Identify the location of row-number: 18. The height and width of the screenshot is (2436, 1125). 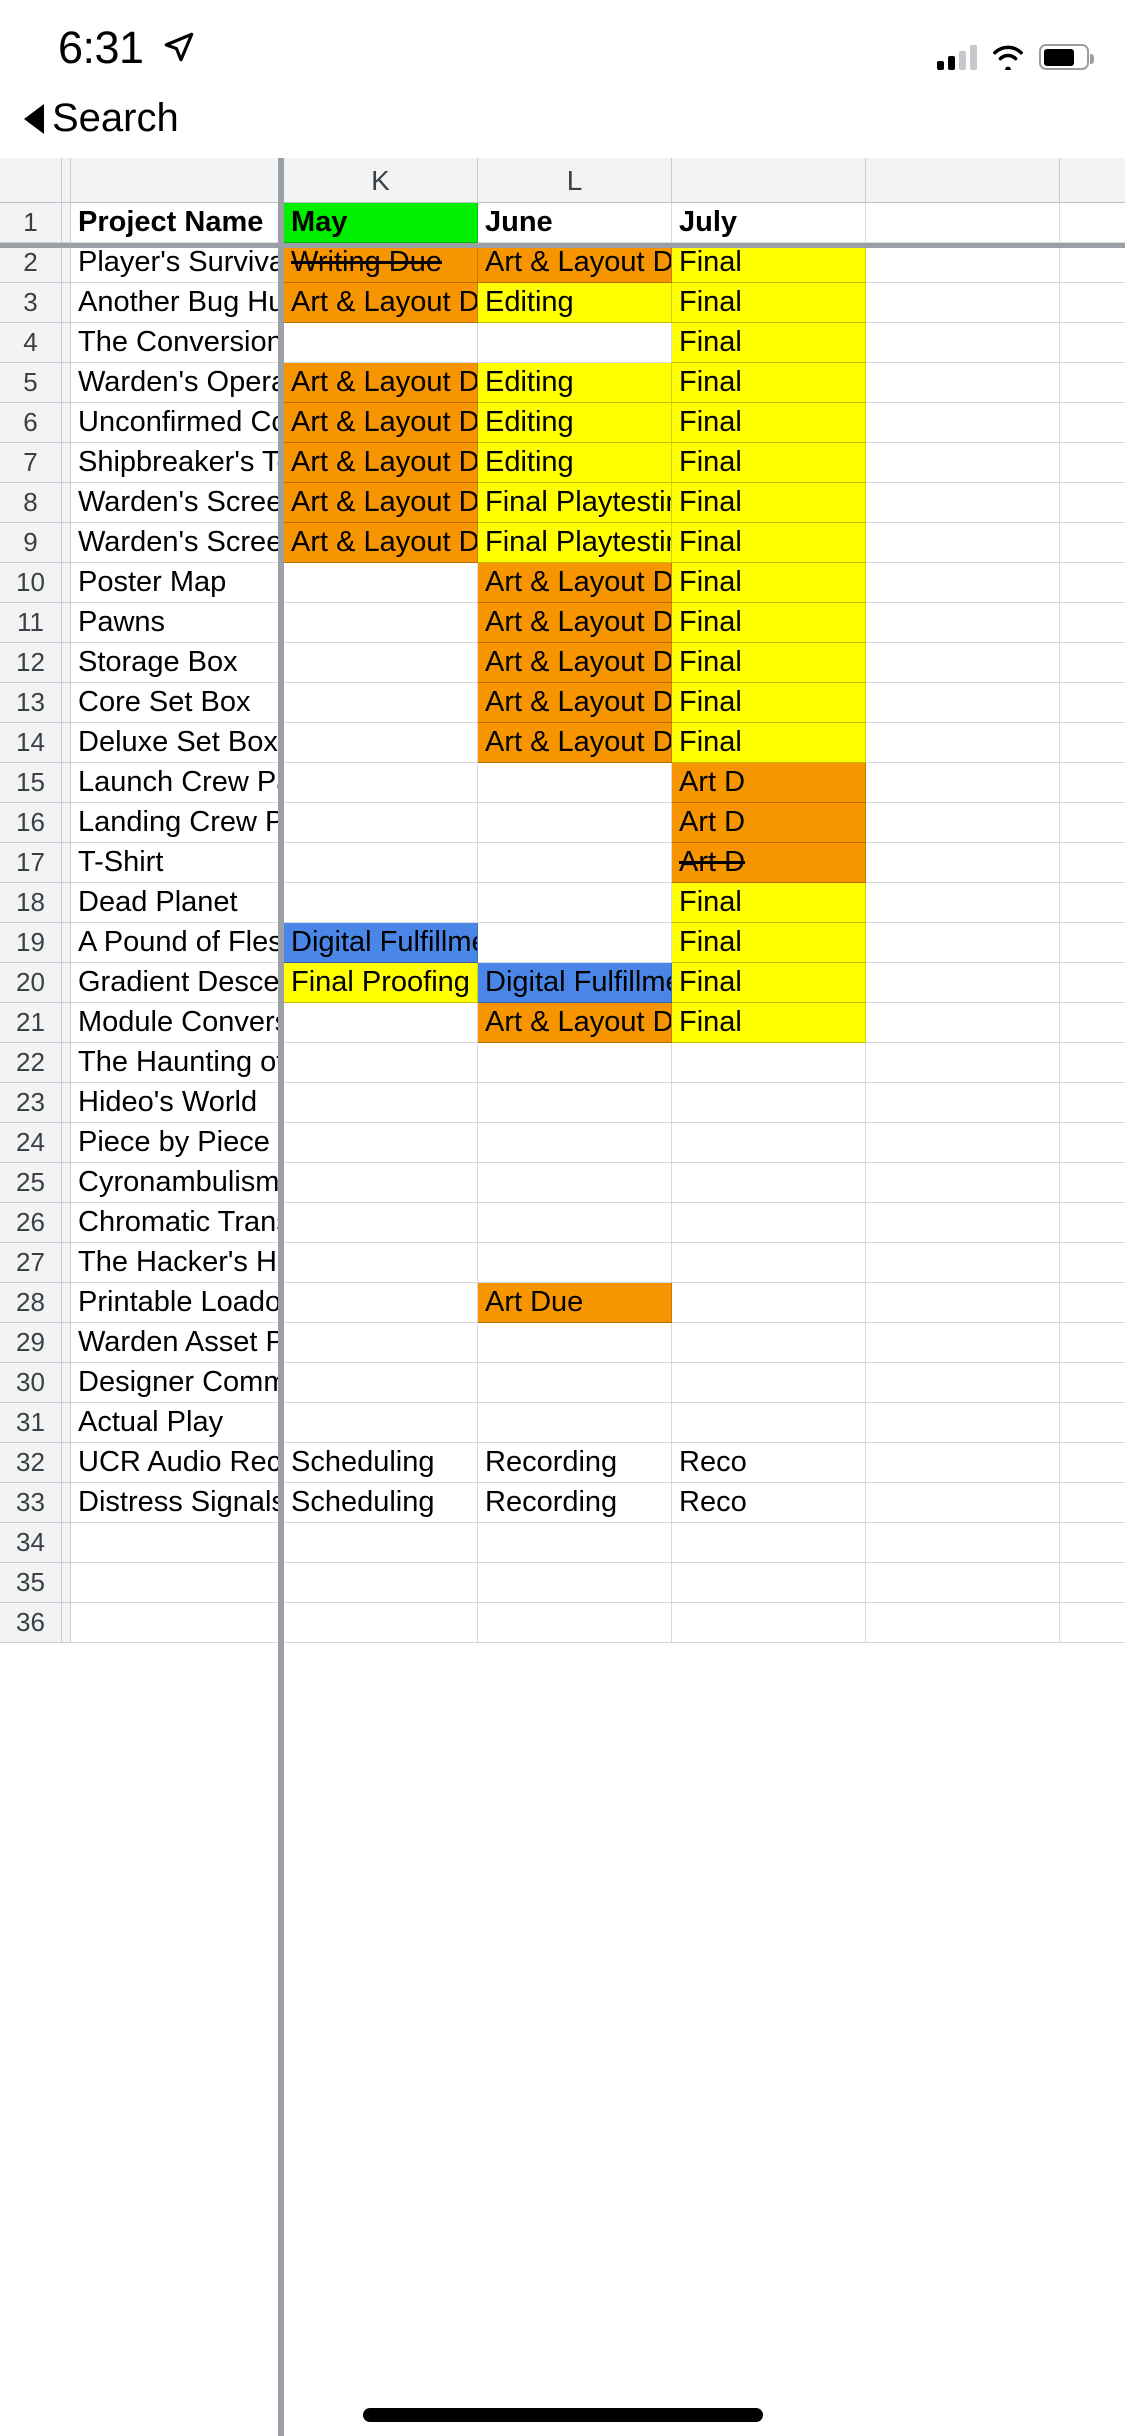
(31, 903).